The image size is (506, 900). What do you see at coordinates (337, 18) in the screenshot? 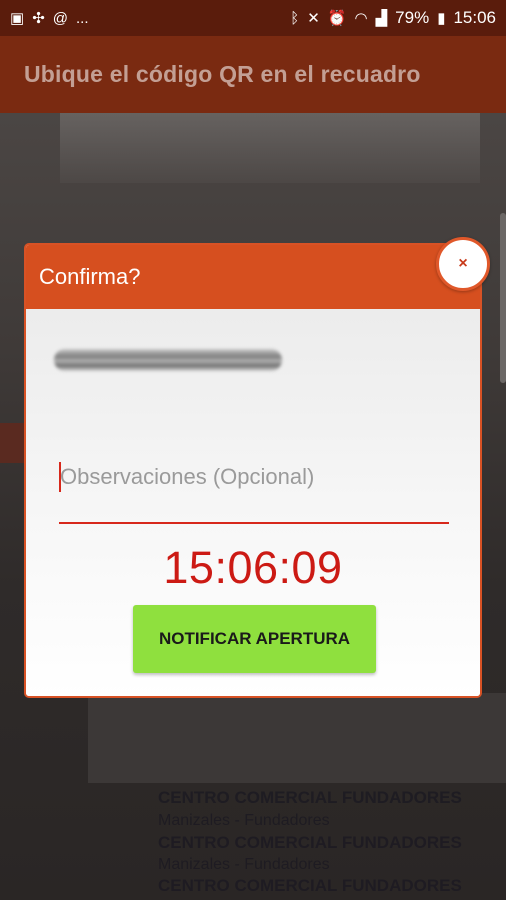
I see `alarm-icon: ⏰` at bounding box center [337, 18].